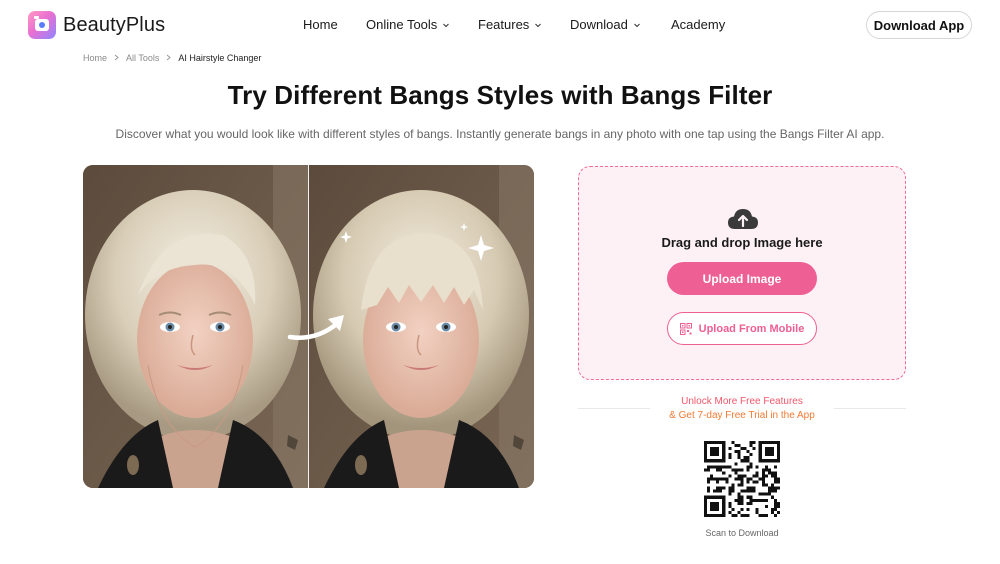 The image size is (1000, 564). I want to click on promo-line-2: & Get 7-day Free Trial in the App, so click(742, 415).